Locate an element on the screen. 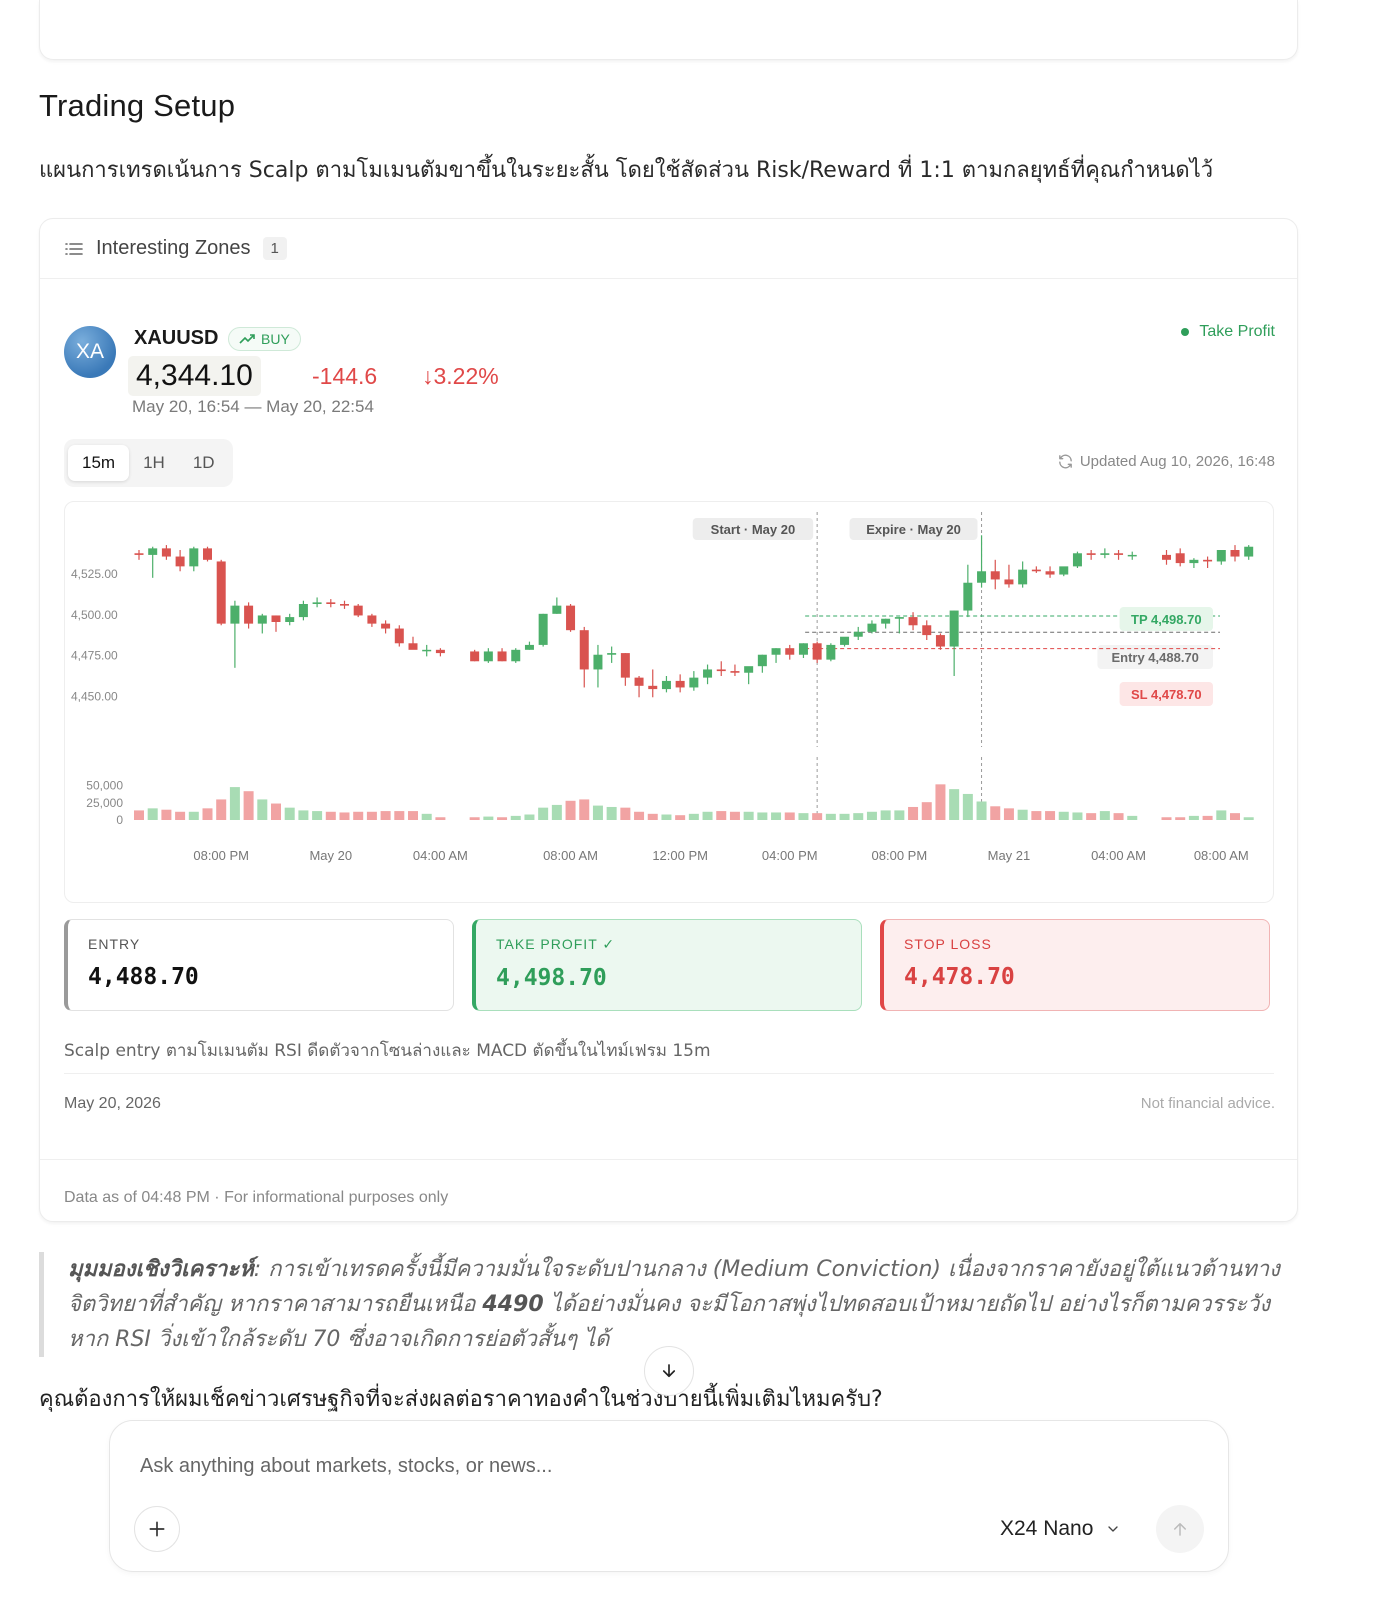  stop-loss-label: STOP LOSS is located at coordinates (948, 944).